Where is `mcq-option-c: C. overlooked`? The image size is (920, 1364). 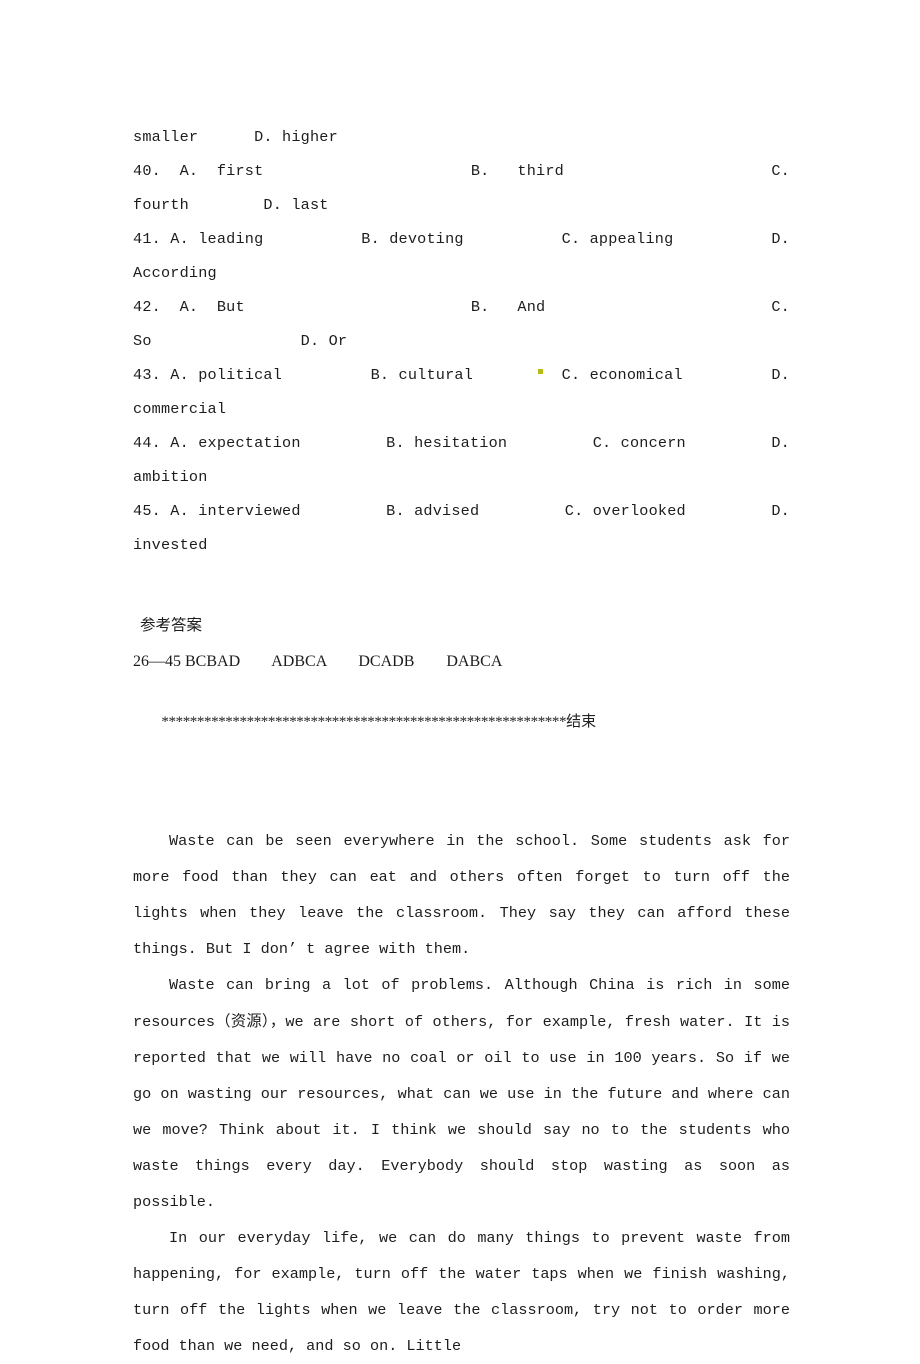 mcq-option-c: C. overlooked is located at coordinates (625, 511).